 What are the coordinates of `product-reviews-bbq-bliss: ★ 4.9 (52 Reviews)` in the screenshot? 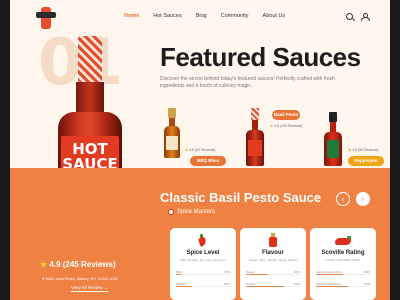 It's located at (200, 150).